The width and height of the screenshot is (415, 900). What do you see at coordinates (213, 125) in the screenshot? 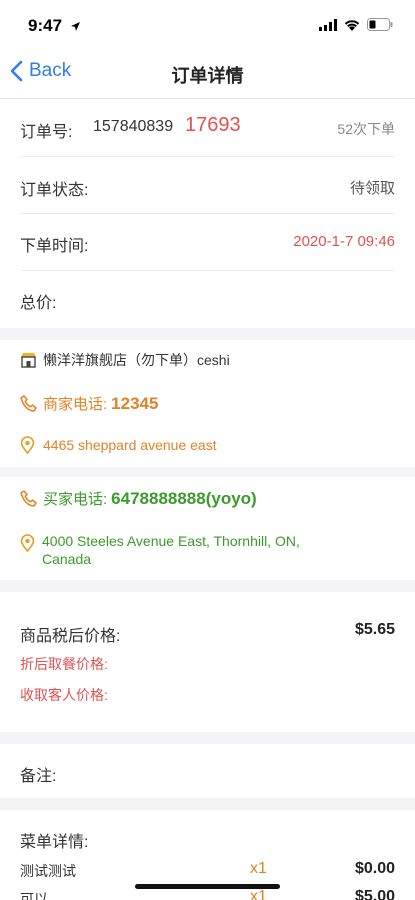
I see `order-number-suffix: 17693` at bounding box center [213, 125].